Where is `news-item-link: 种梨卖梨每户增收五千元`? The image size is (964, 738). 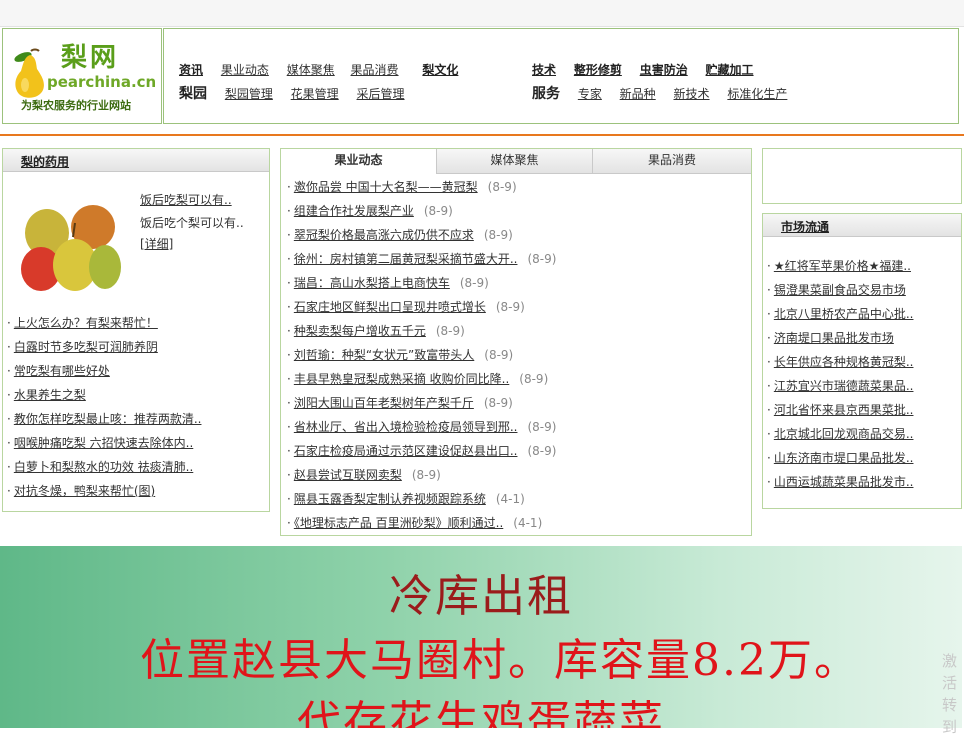 news-item-link: 种梨卖梨每户增收五千元 is located at coordinates (360, 331).